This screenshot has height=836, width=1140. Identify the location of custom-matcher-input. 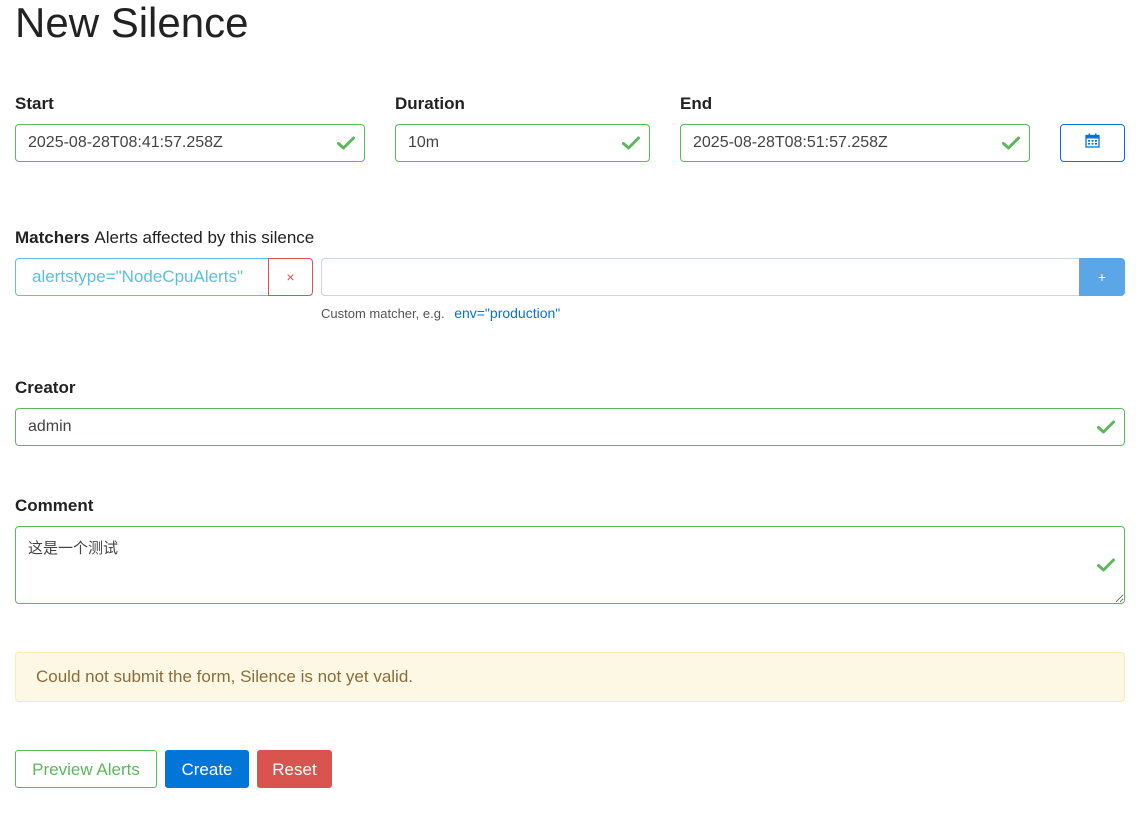
(701, 277).